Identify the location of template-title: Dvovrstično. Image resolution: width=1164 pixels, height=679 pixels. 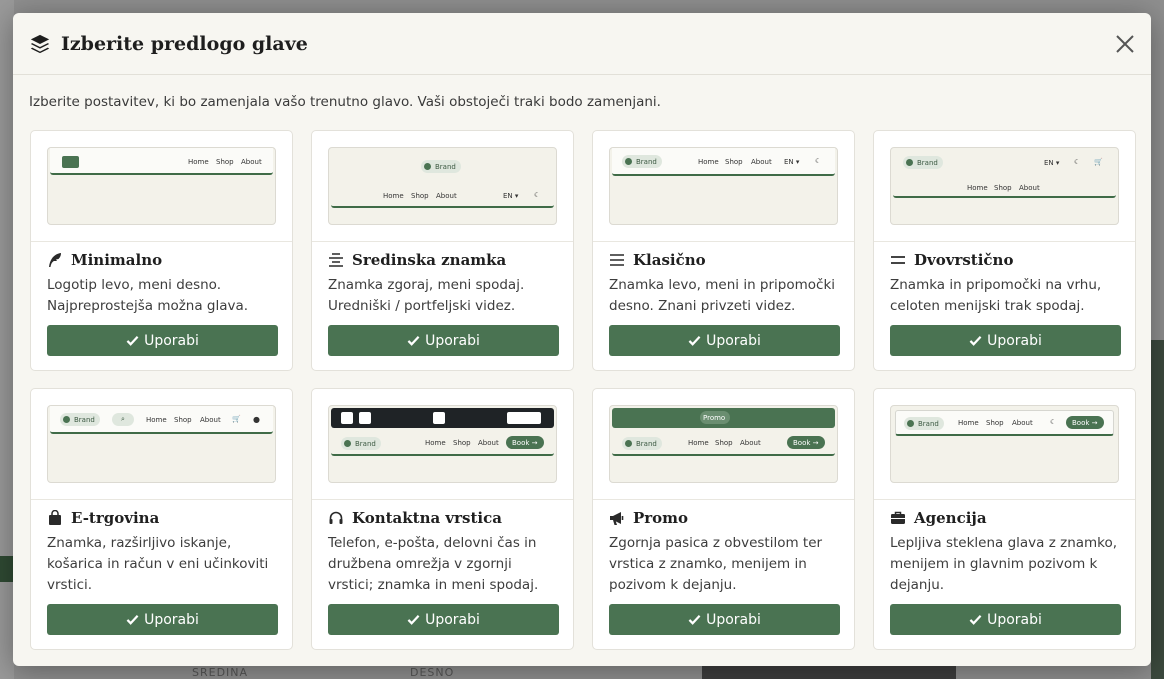
(1004, 260).